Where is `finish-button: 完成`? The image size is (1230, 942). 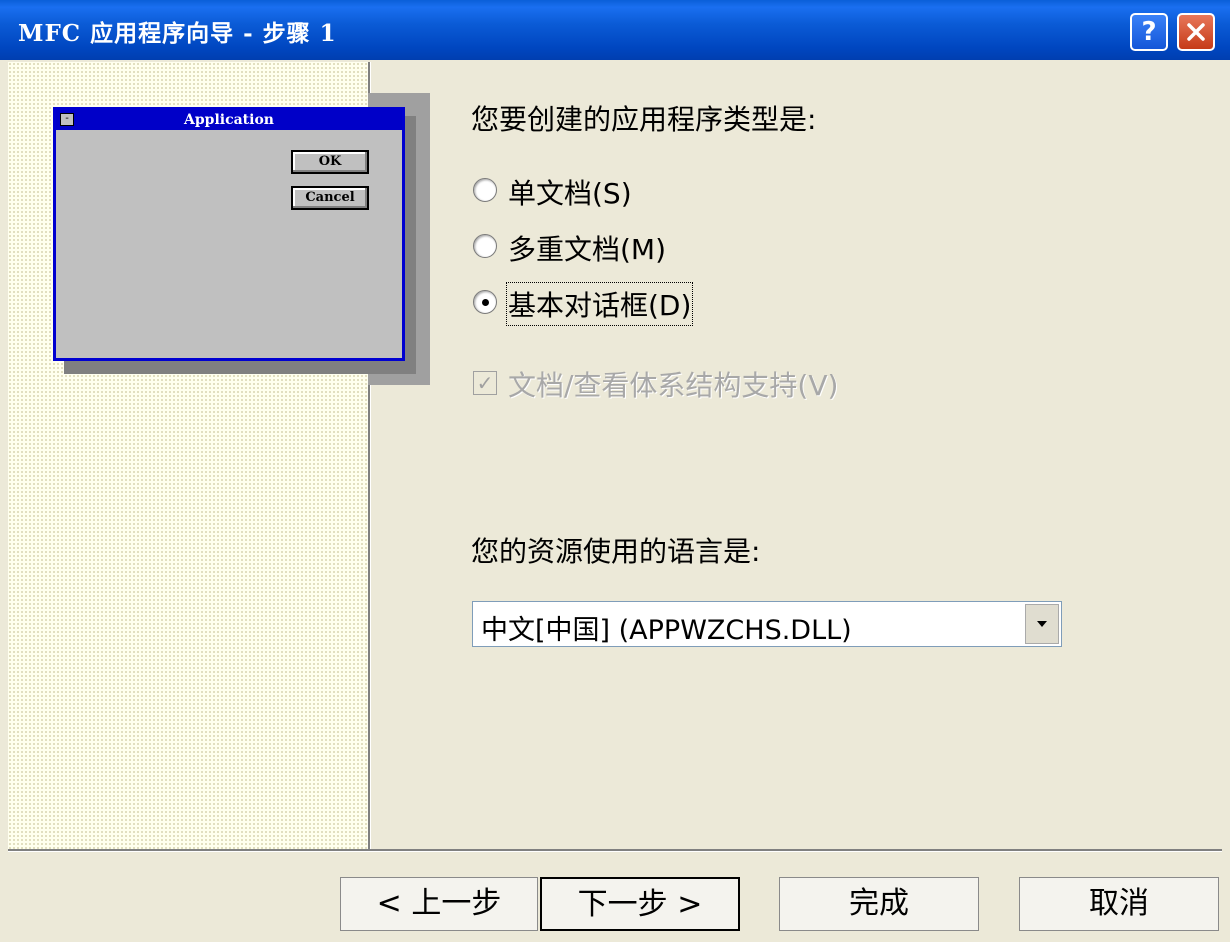
finish-button: 完成 is located at coordinates (879, 904).